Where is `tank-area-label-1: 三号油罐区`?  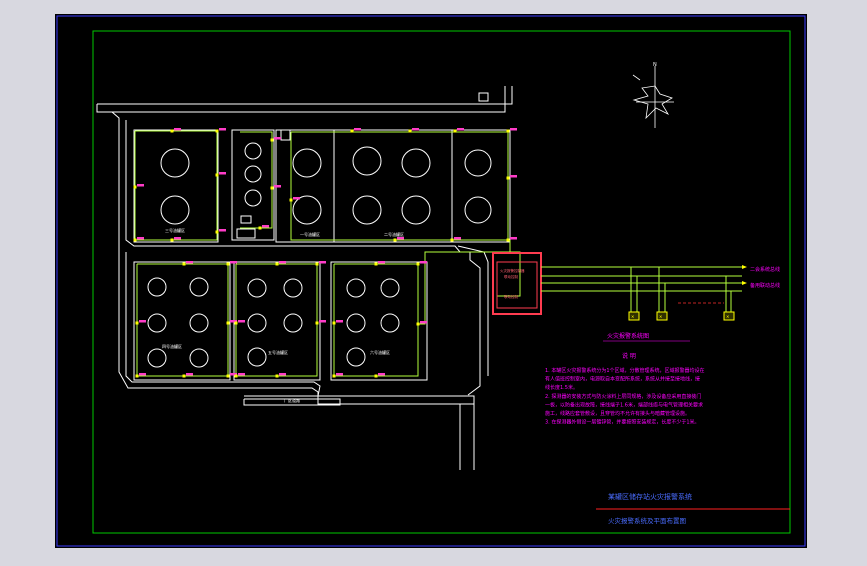 tank-area-label-1: 三号油罐区 is located at coordinates (175, 230).